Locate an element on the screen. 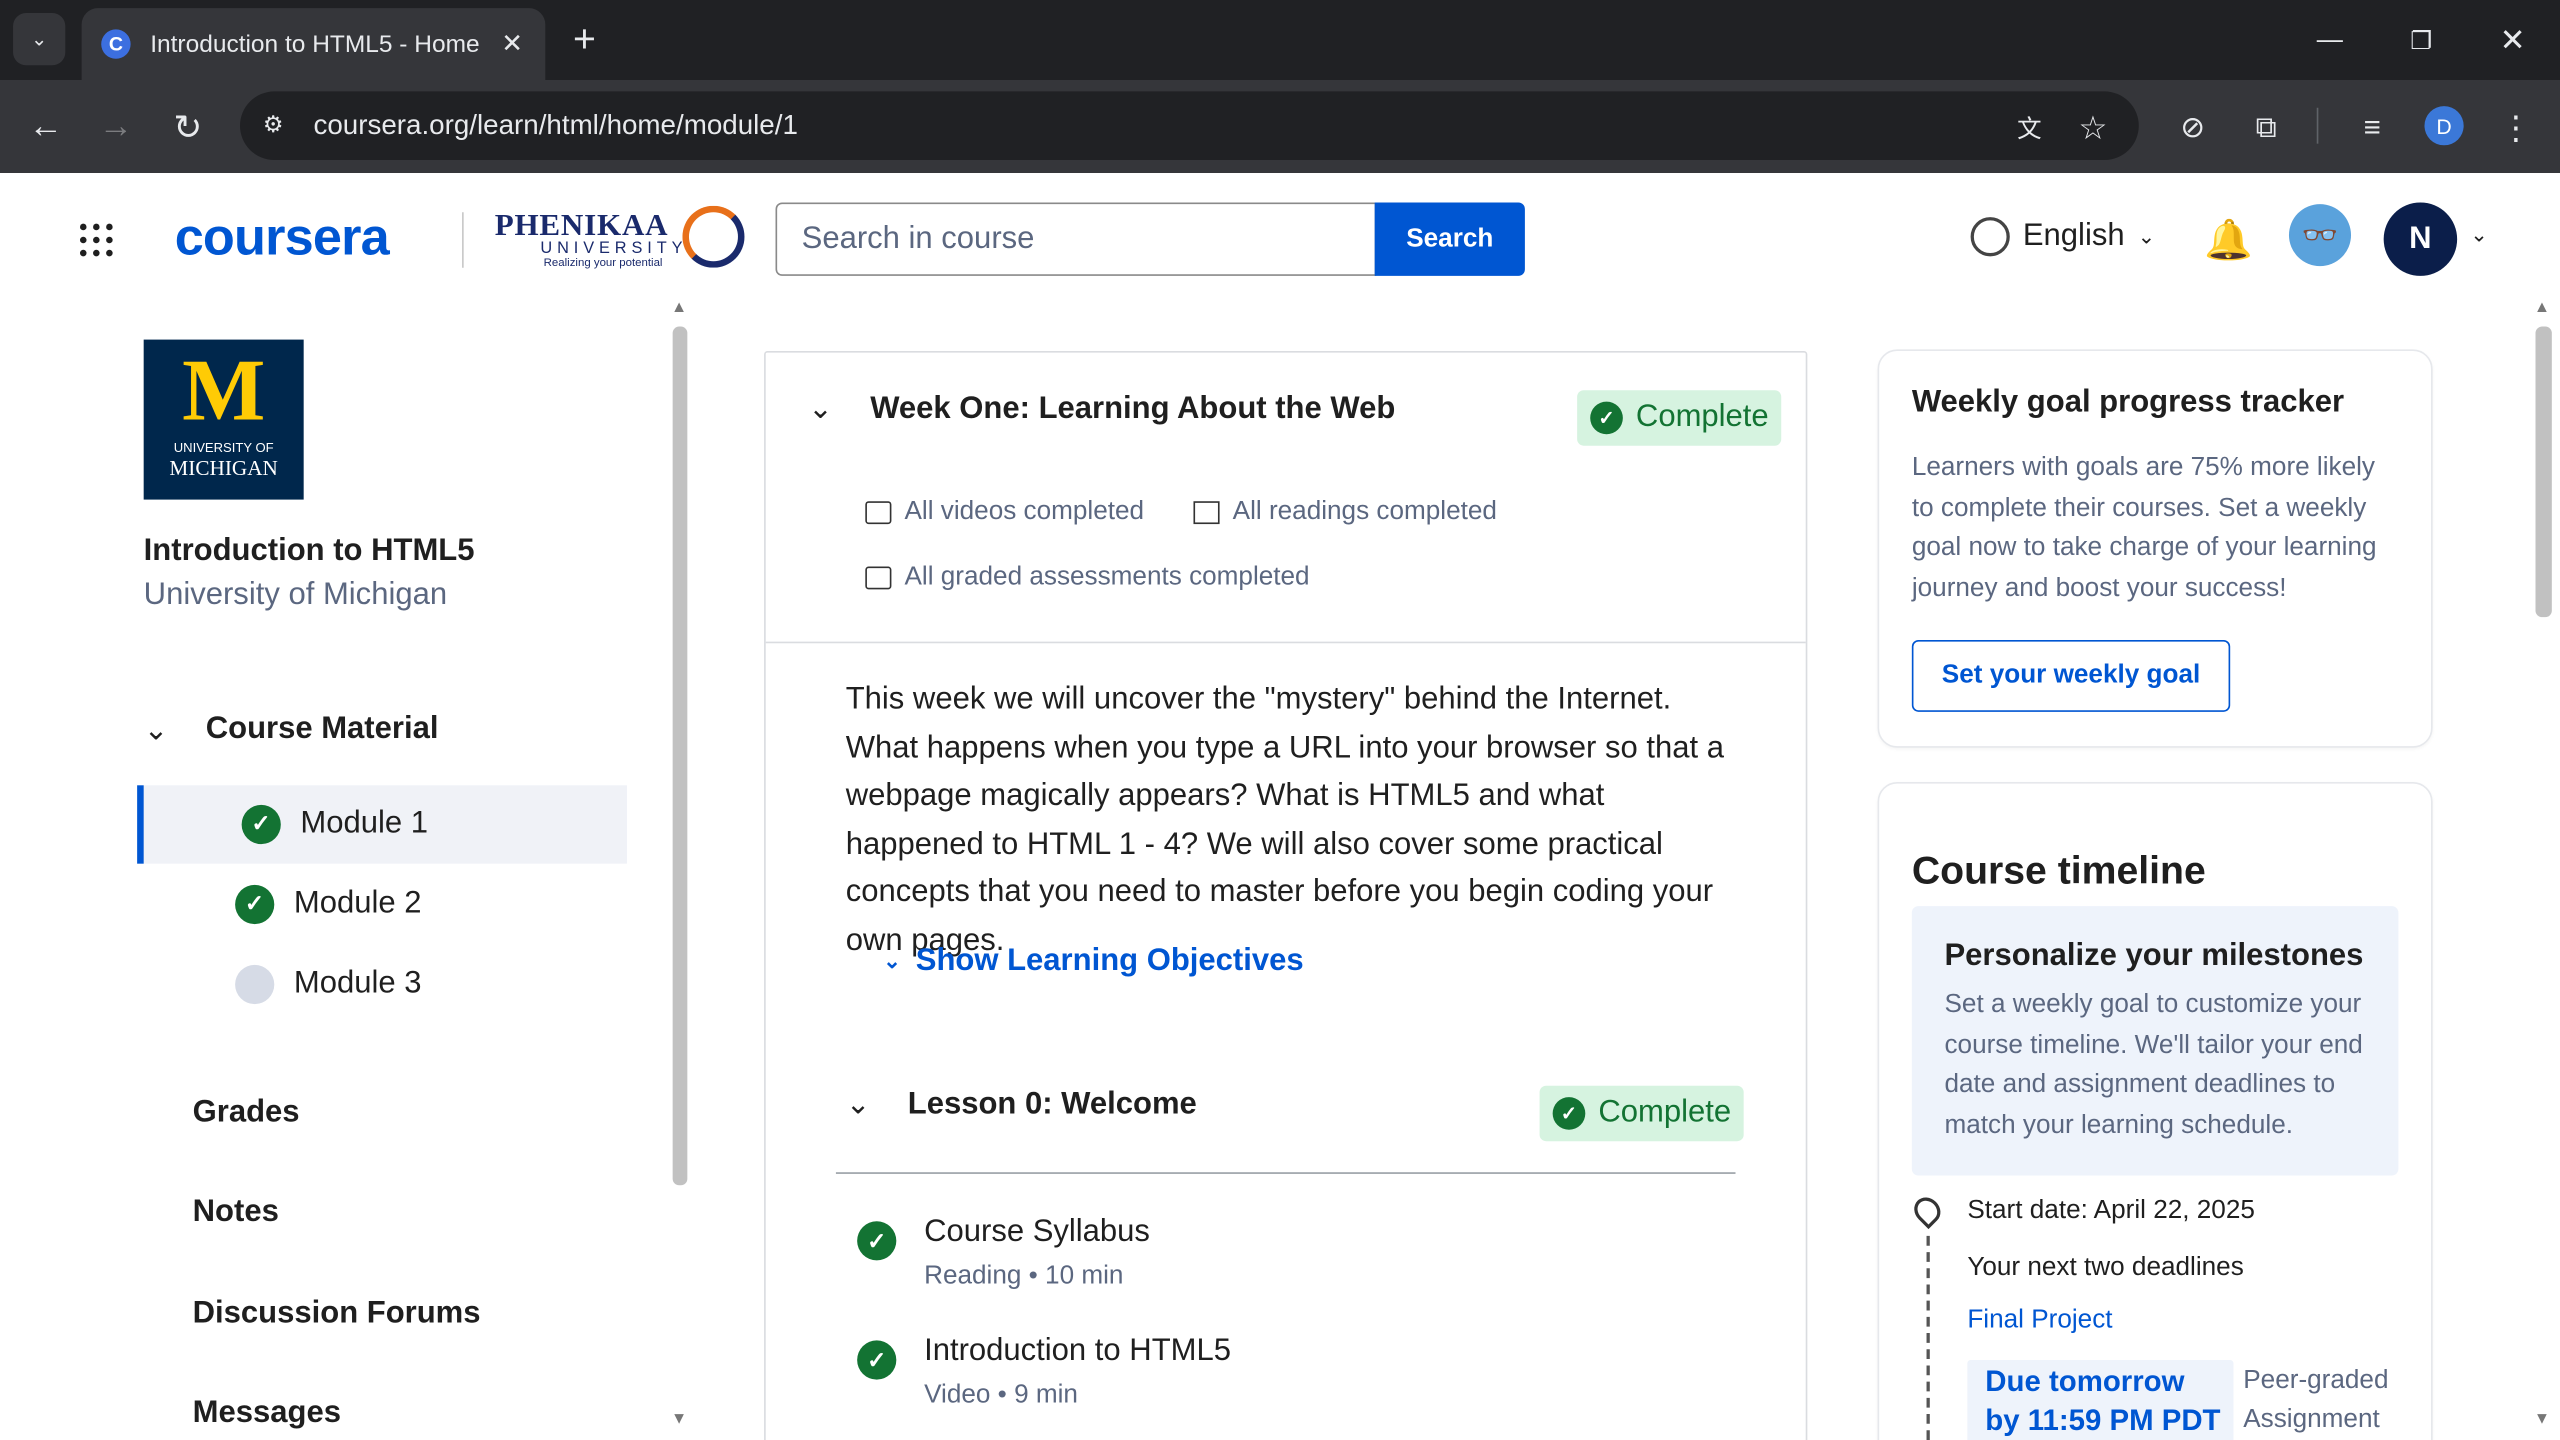 This screenshot has width=2560, height=1440. week-divider is located at coordinates (1285, 642).